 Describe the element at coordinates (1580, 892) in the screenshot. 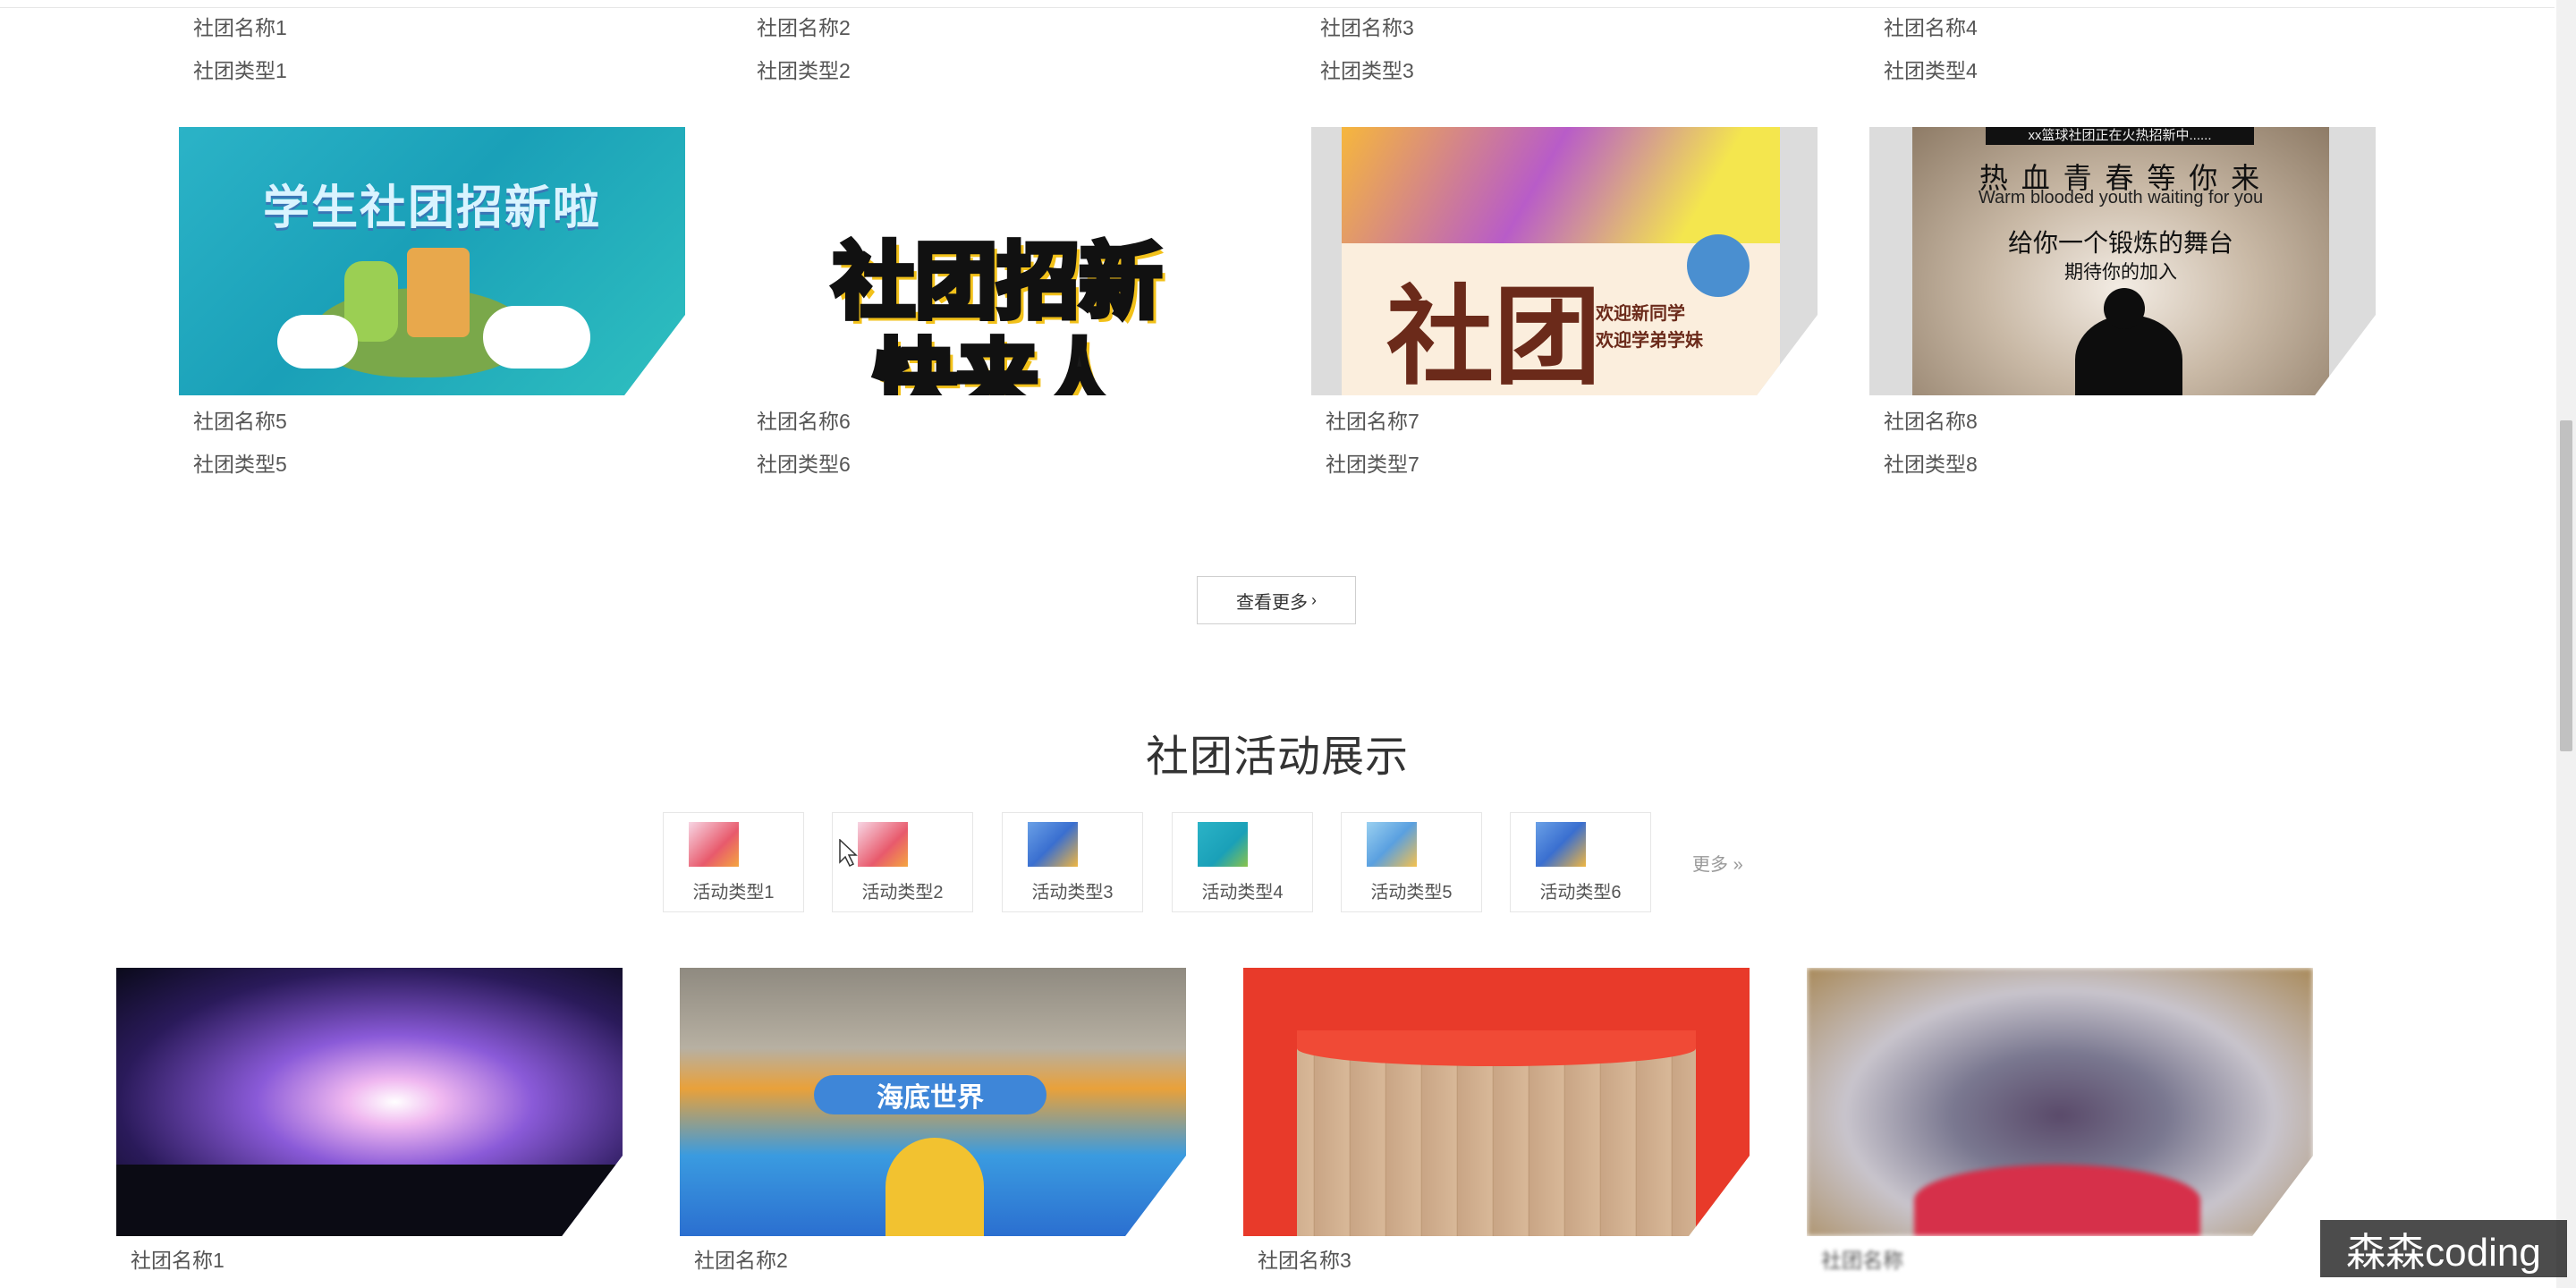

I see `activity-type-label: 活动类型6` at that location.